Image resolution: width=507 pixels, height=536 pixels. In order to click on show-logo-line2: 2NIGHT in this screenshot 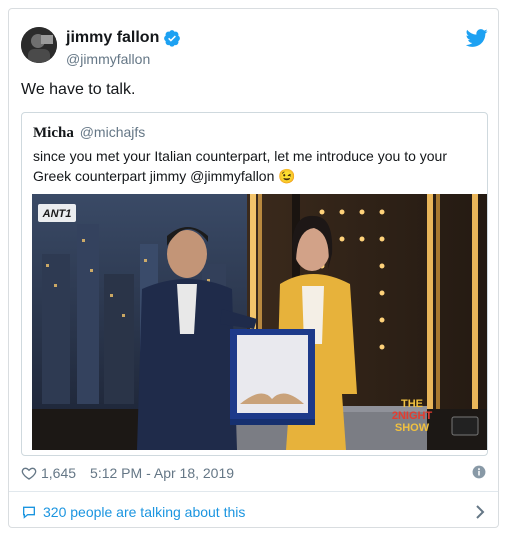, I will do `click(412, 416)`.